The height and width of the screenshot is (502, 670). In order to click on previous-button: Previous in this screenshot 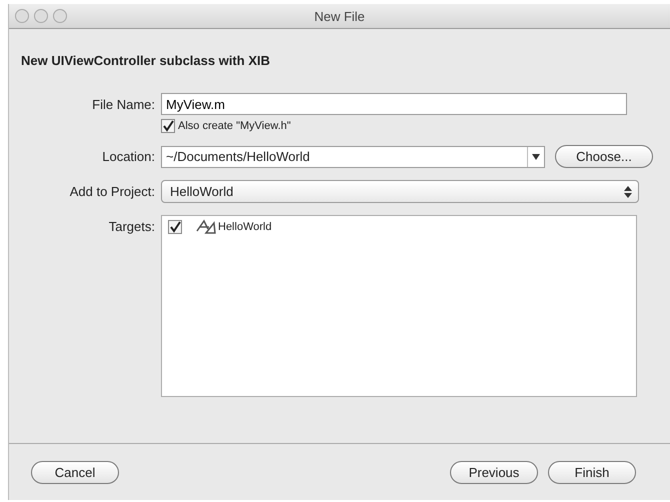, I will do `click(494, 472)`.